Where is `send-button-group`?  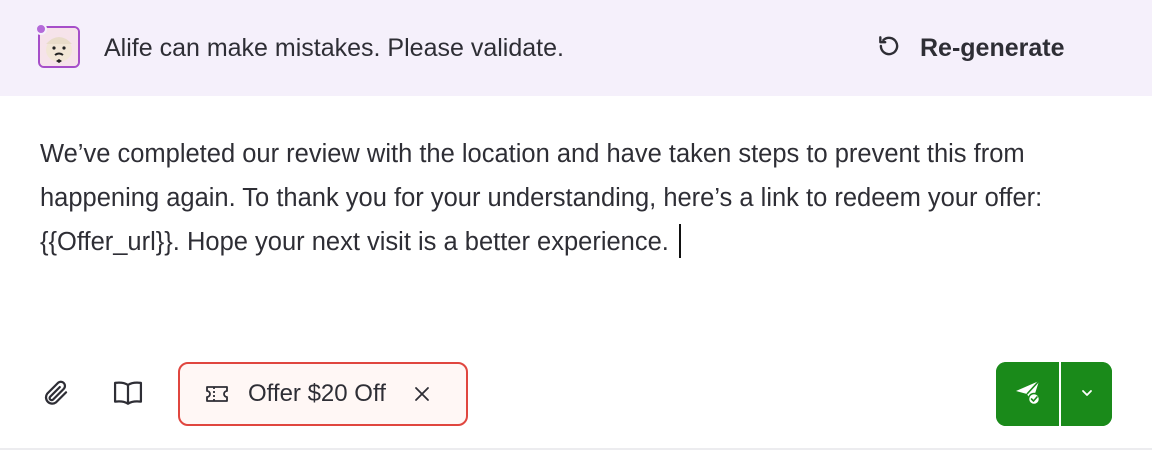 send-button-group is located at coordinates (1054, 394).